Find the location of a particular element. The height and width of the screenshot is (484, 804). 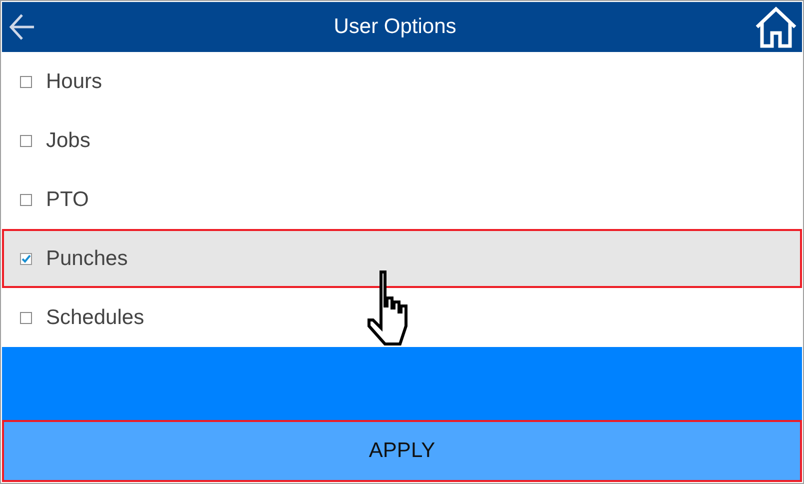

home-icon is located at coordinates (776, 27).